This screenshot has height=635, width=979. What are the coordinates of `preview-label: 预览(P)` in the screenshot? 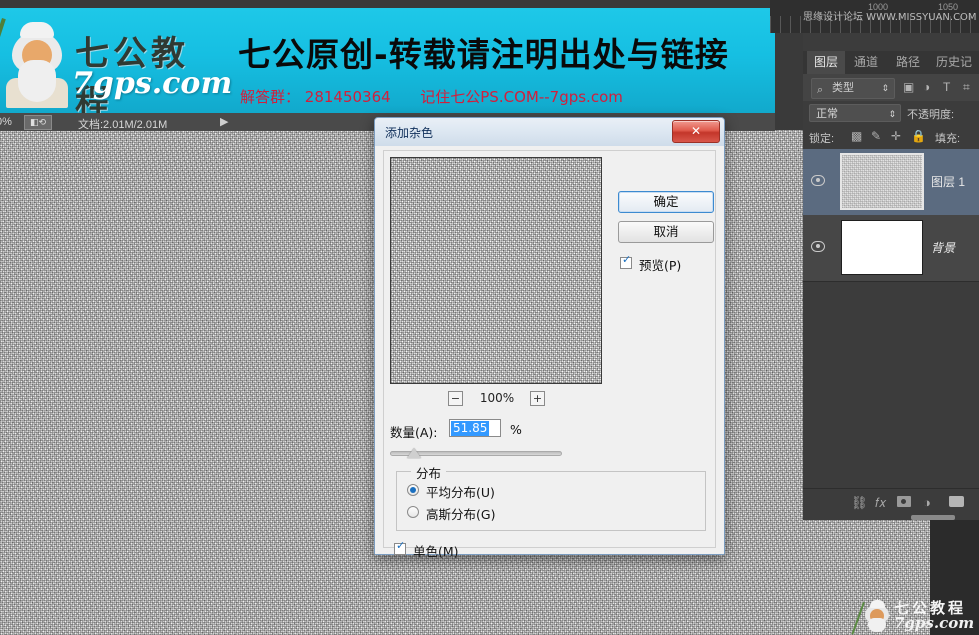 It's located at (660, 265).